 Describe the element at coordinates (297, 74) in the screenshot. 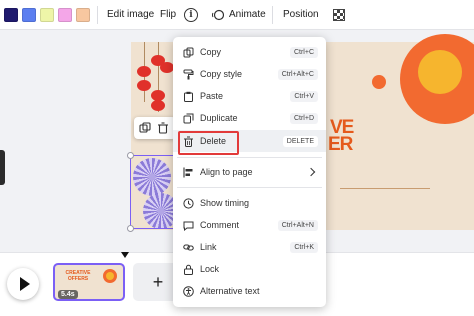

I see `menu-shortcut: Ctrl+Alt+C` at that location.